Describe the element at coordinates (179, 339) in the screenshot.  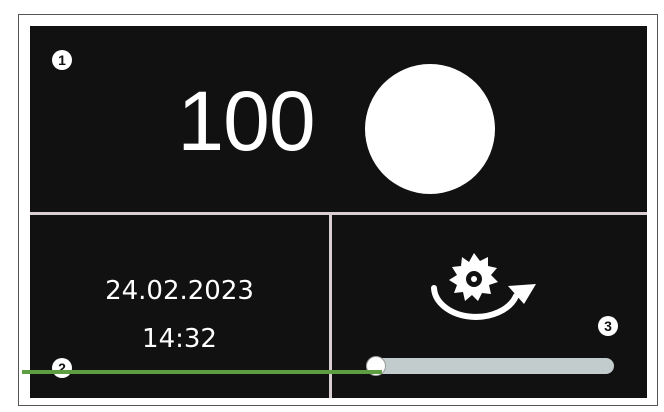
I see `time-readout: 14:32` at that location.